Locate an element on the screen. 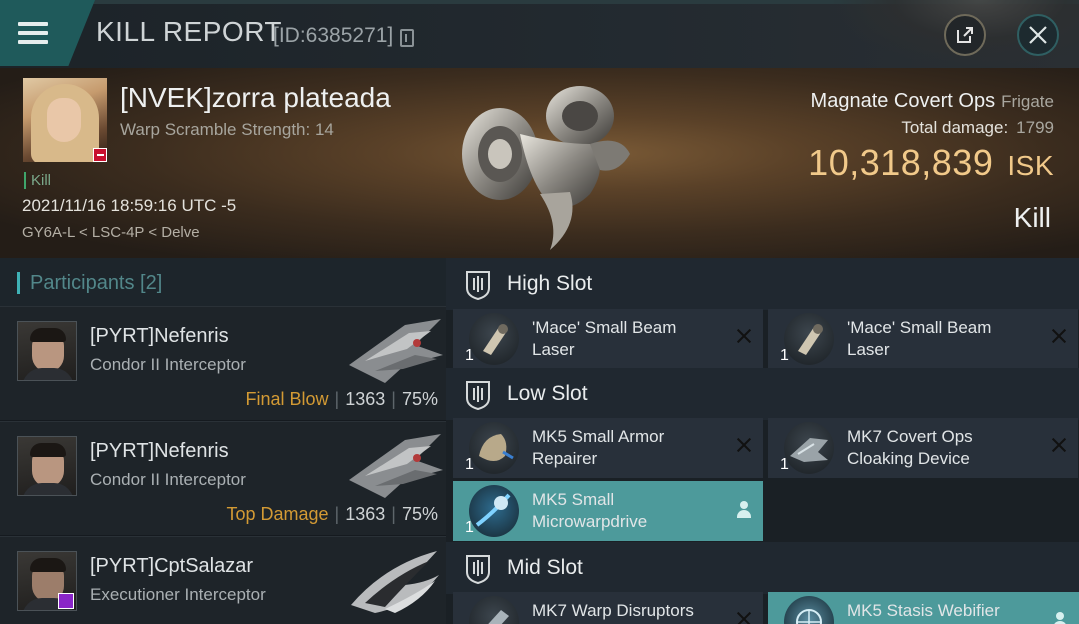 This screenshot has width=1079, height=624. high-slot-header: High Slot is located at coordinates (762, 284).